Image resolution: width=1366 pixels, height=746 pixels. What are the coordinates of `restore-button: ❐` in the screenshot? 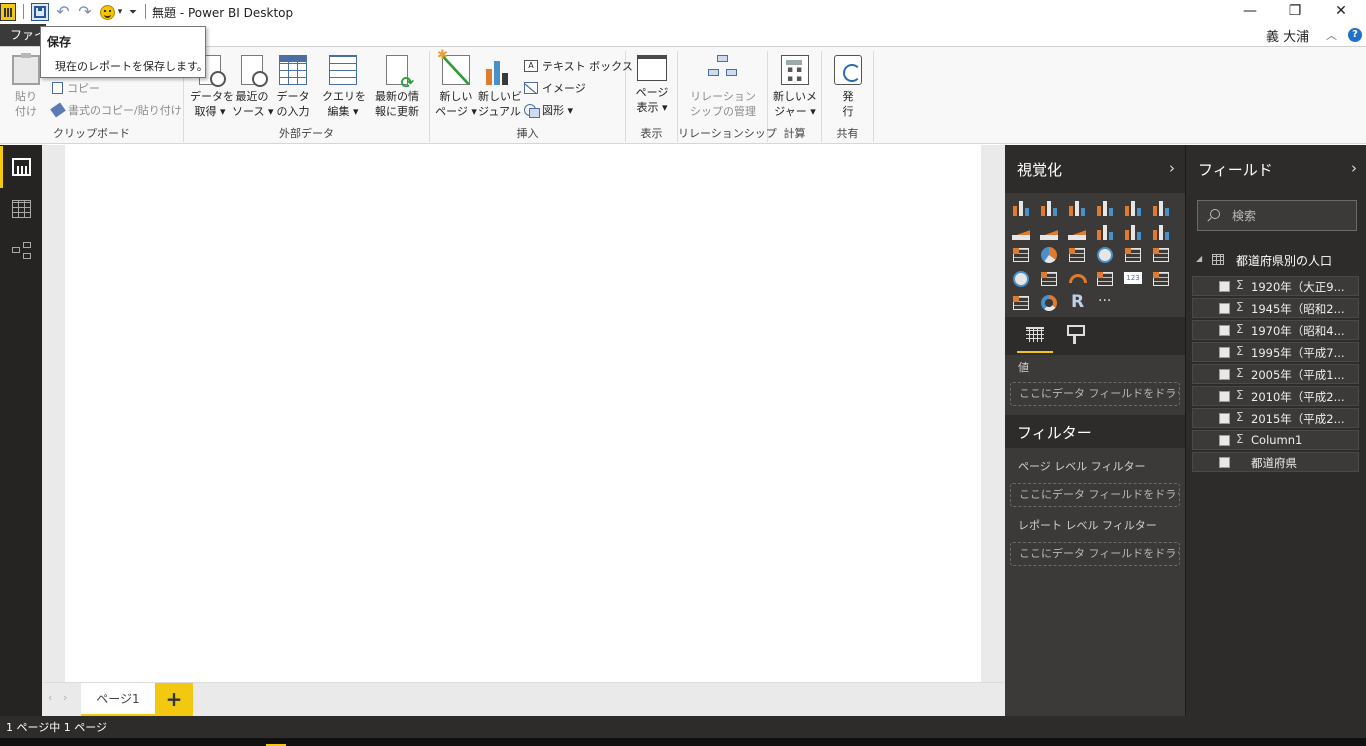 It's located at (1295, 11).